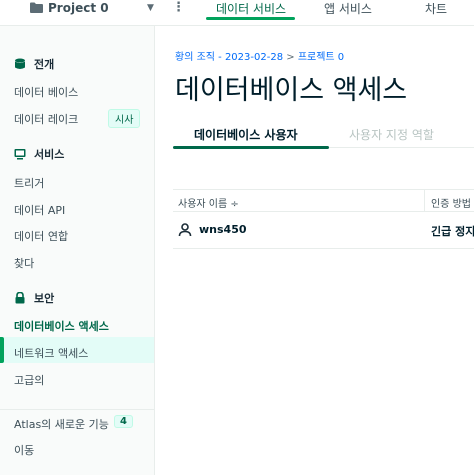  What do you see at coordinates (291, 90) in the screenshot?
I see `page-title: 데이터베이스 액세스` at bounding box center [291, 90].